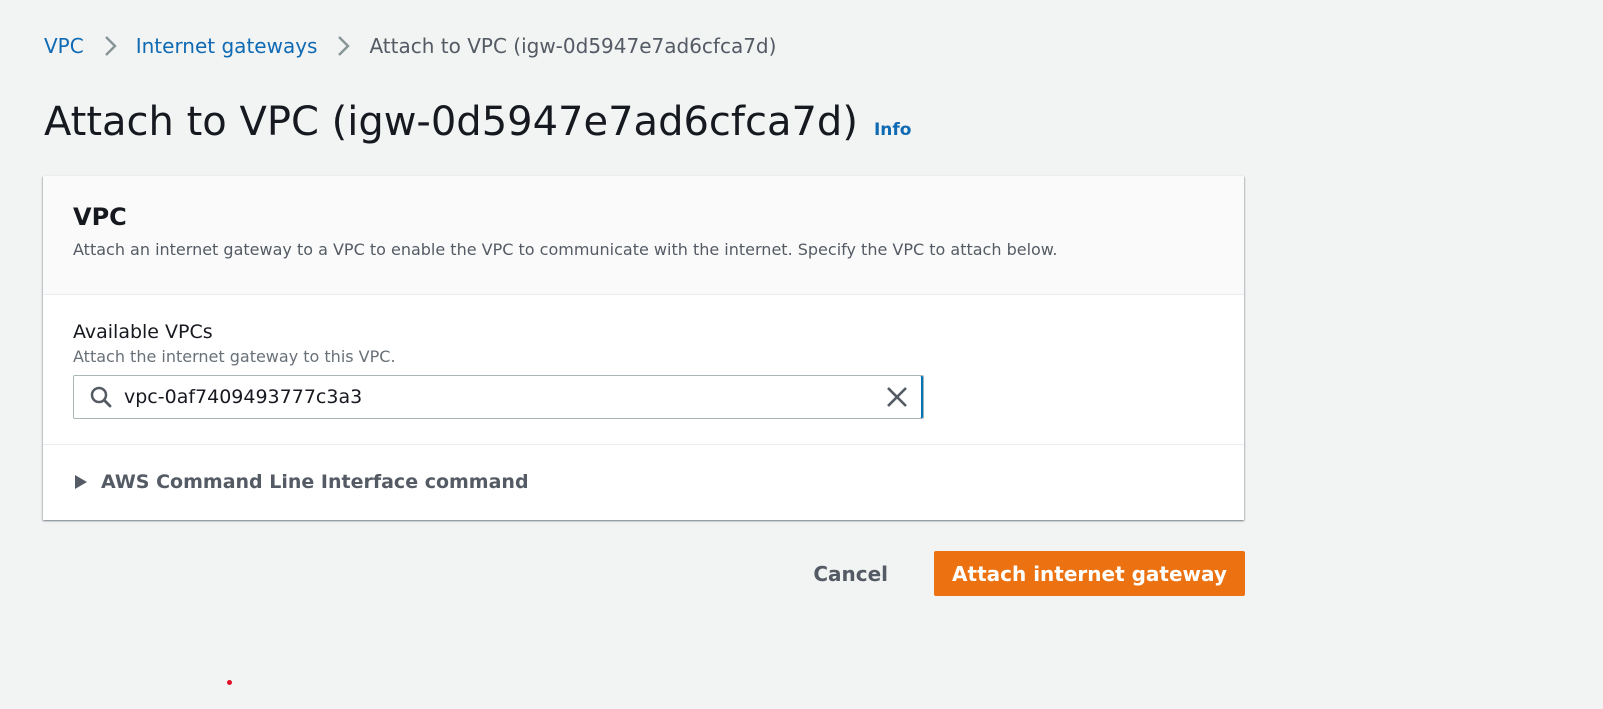  Describe the element at coordinates (64, 46) in the screenshot. I see `breadcrumb-link-vpc: VPC` at that location.